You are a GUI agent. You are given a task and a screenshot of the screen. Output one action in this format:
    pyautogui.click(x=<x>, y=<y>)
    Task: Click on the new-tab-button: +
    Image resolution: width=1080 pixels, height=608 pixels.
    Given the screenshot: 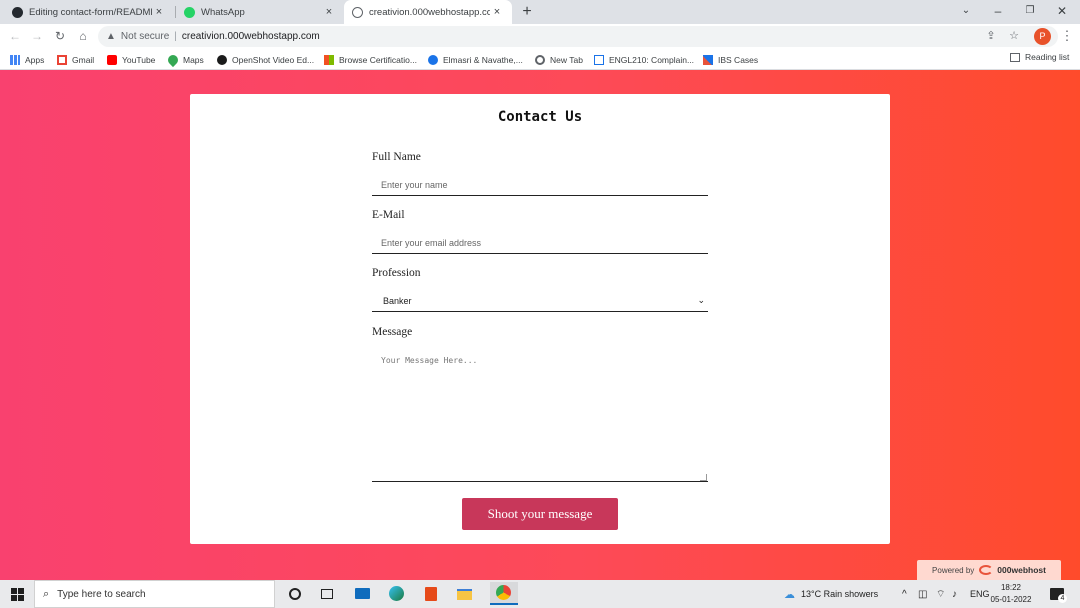 What is the action you would take?
    pyautogui.click(x=527, y=12)
    